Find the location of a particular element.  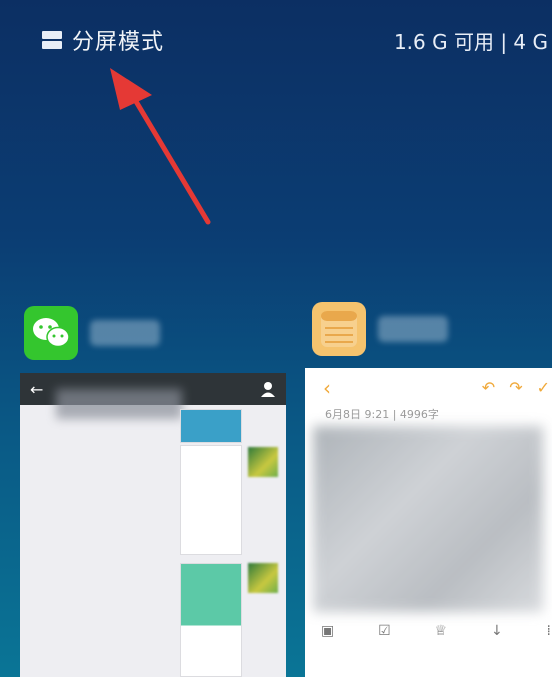

avatar is located at coordinates (263, 462).